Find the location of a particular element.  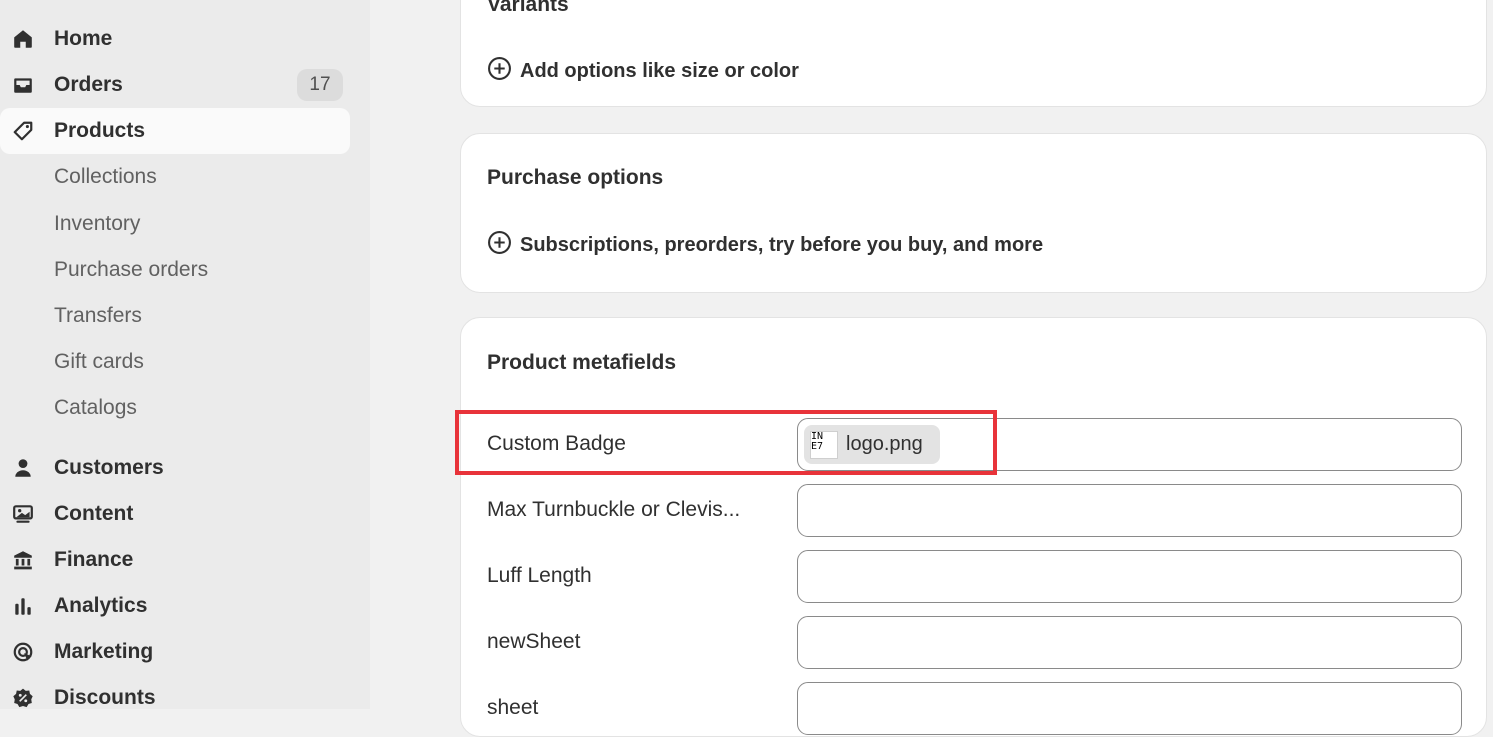

metafield-label-sheet: sheet is located at coordinates (513, 707).